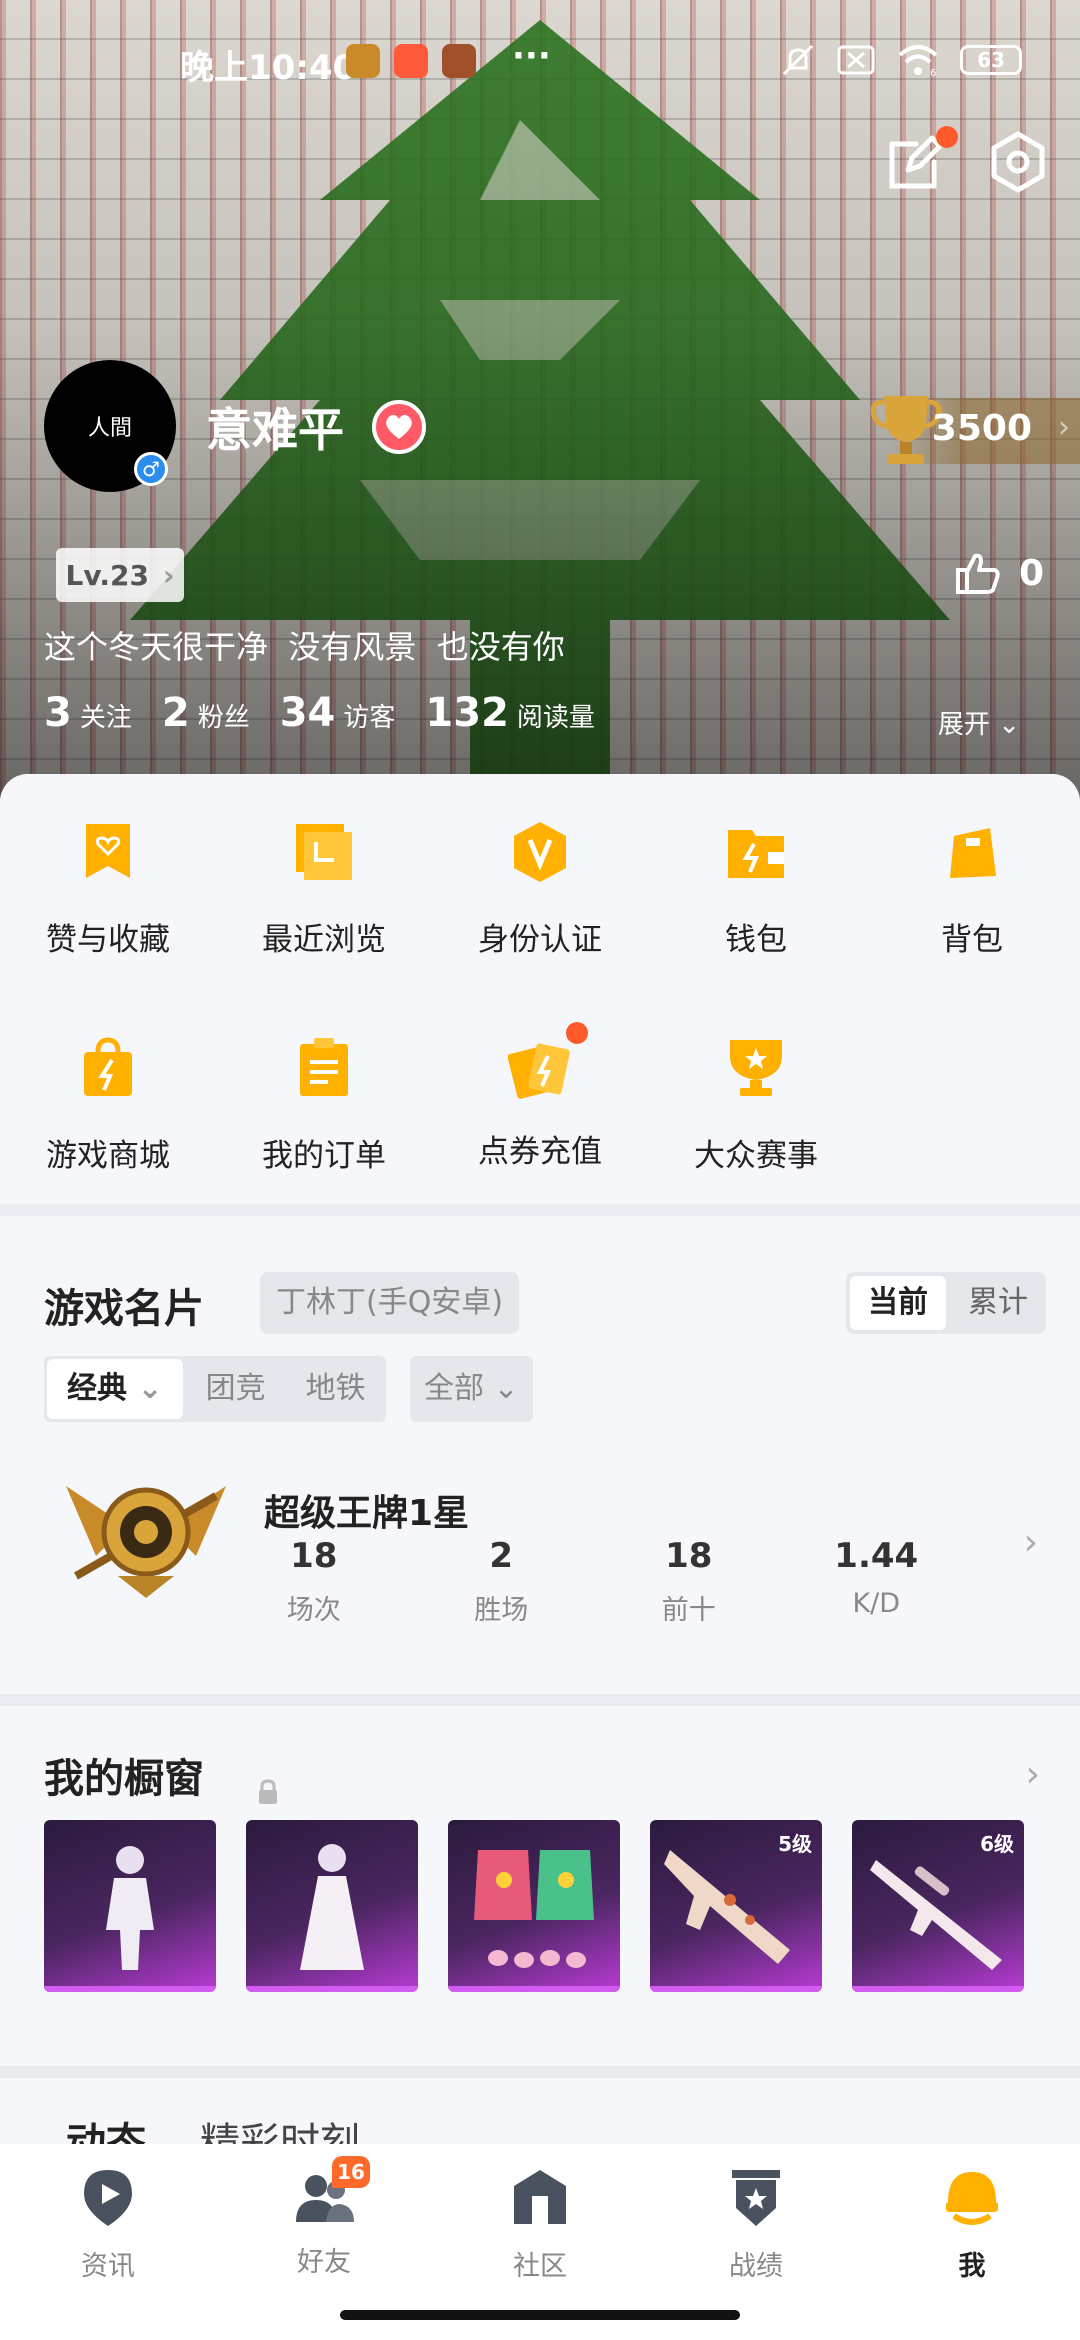 This screenshot has height=2340, width=1080. I want to click on visitors-count: 34, so click(308, 713).